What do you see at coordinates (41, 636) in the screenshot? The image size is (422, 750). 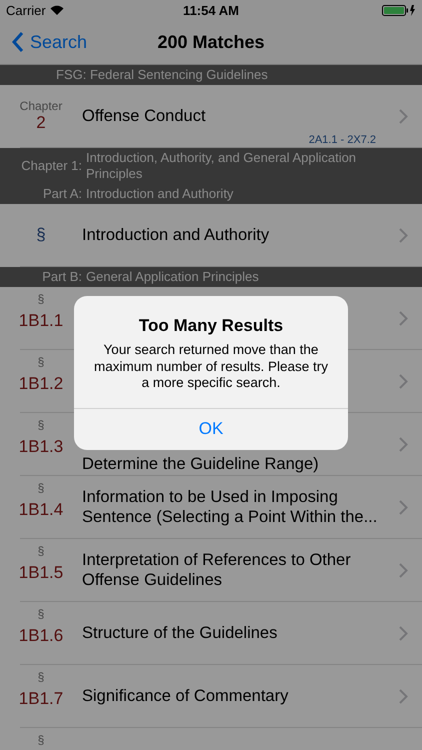 I see `section-number: 1B1.6` at bounding box center [41, 636].